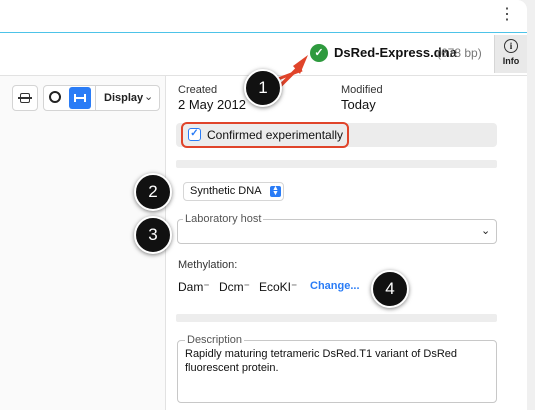 The height and width of the screenshot is (410, 535). Describe the element at coordinates (153, 235) in the screenshot. I see `callout-badge-3: 3` at that location.